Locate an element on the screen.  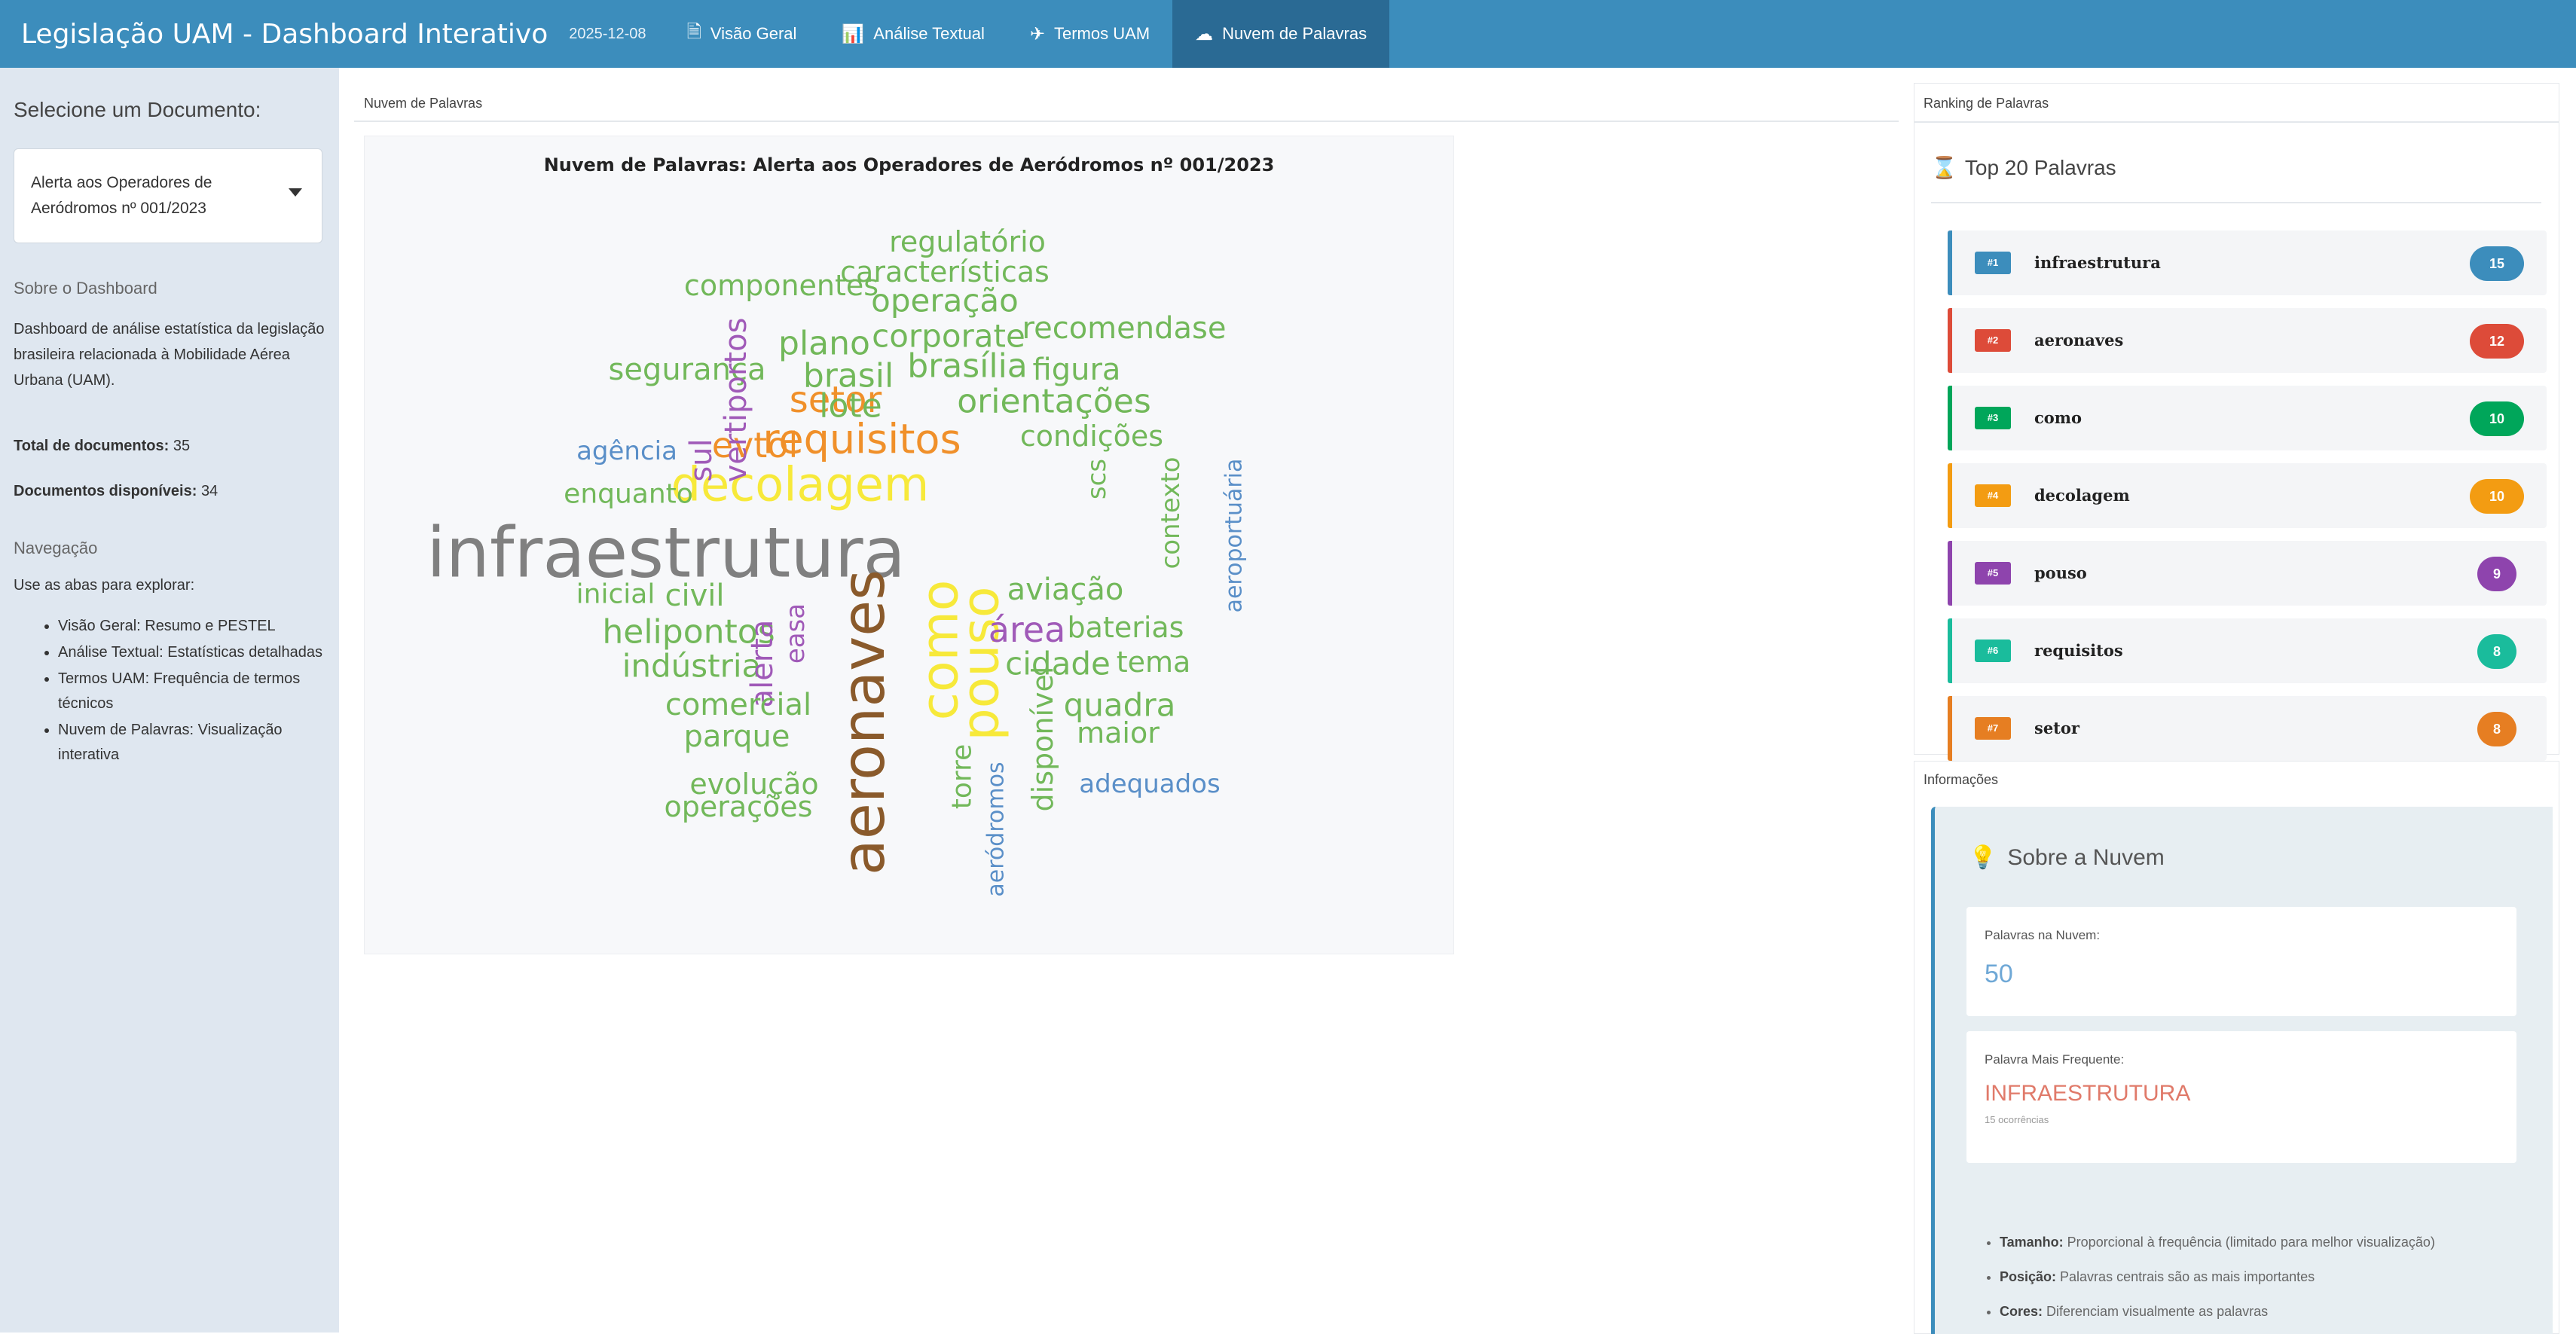
info-note-label: Posição: is located at coordinates (2028, 1277).